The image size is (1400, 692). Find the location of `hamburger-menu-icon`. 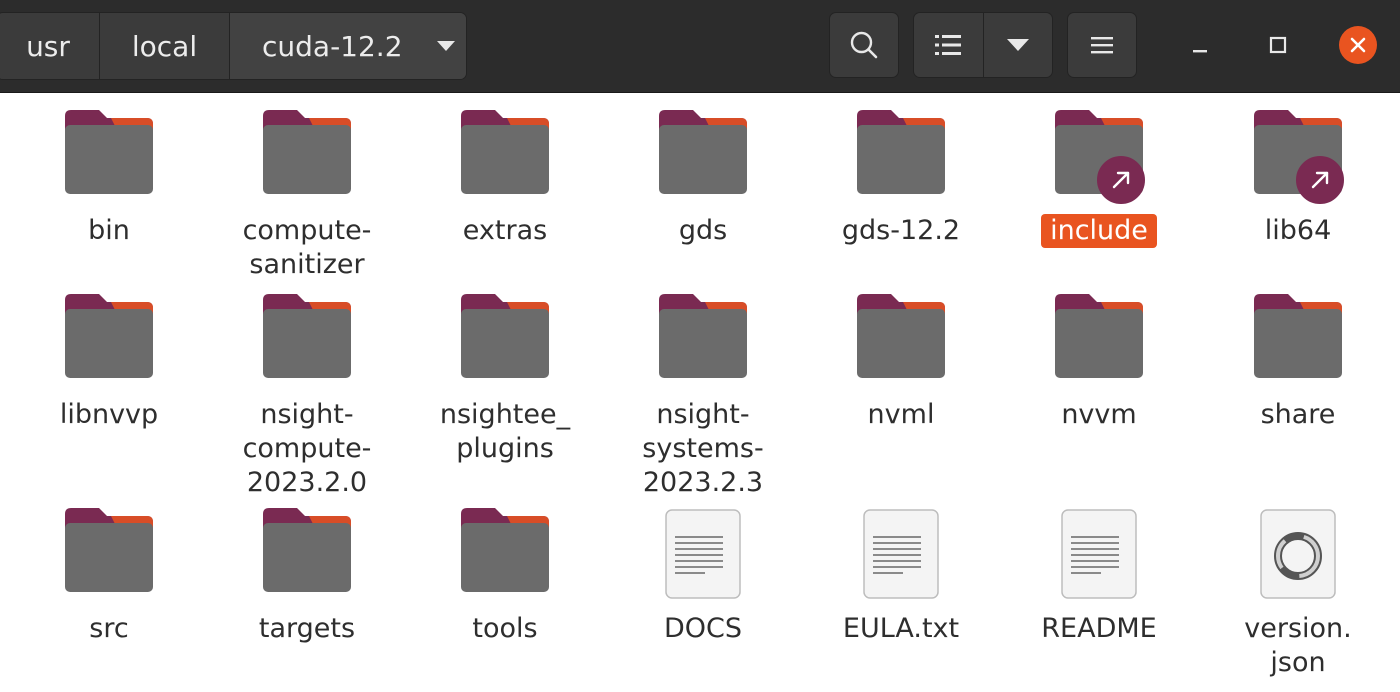

hamburger-menu-icon is located at coordinates (1102, 45).